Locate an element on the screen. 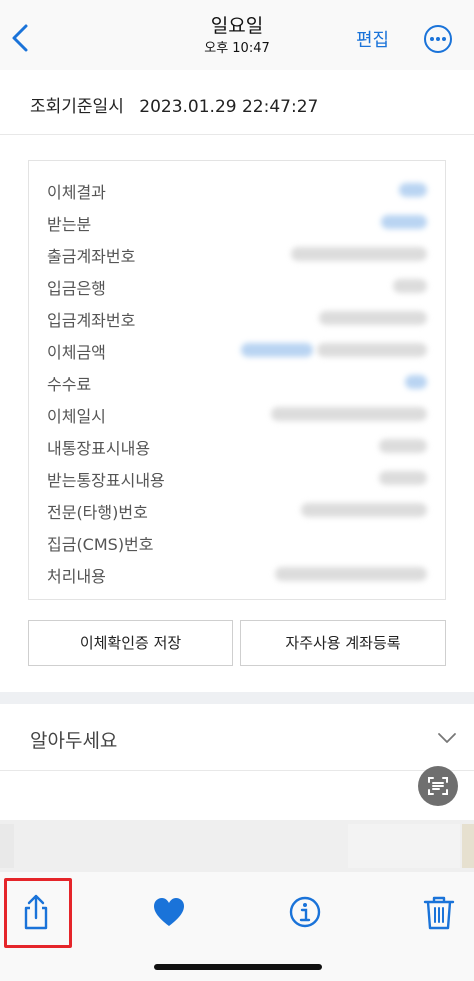 The width and height of the screenshot is (474, 981). register-account-button: 자주사용 계좌등록 is located at coordinates (343, 643).